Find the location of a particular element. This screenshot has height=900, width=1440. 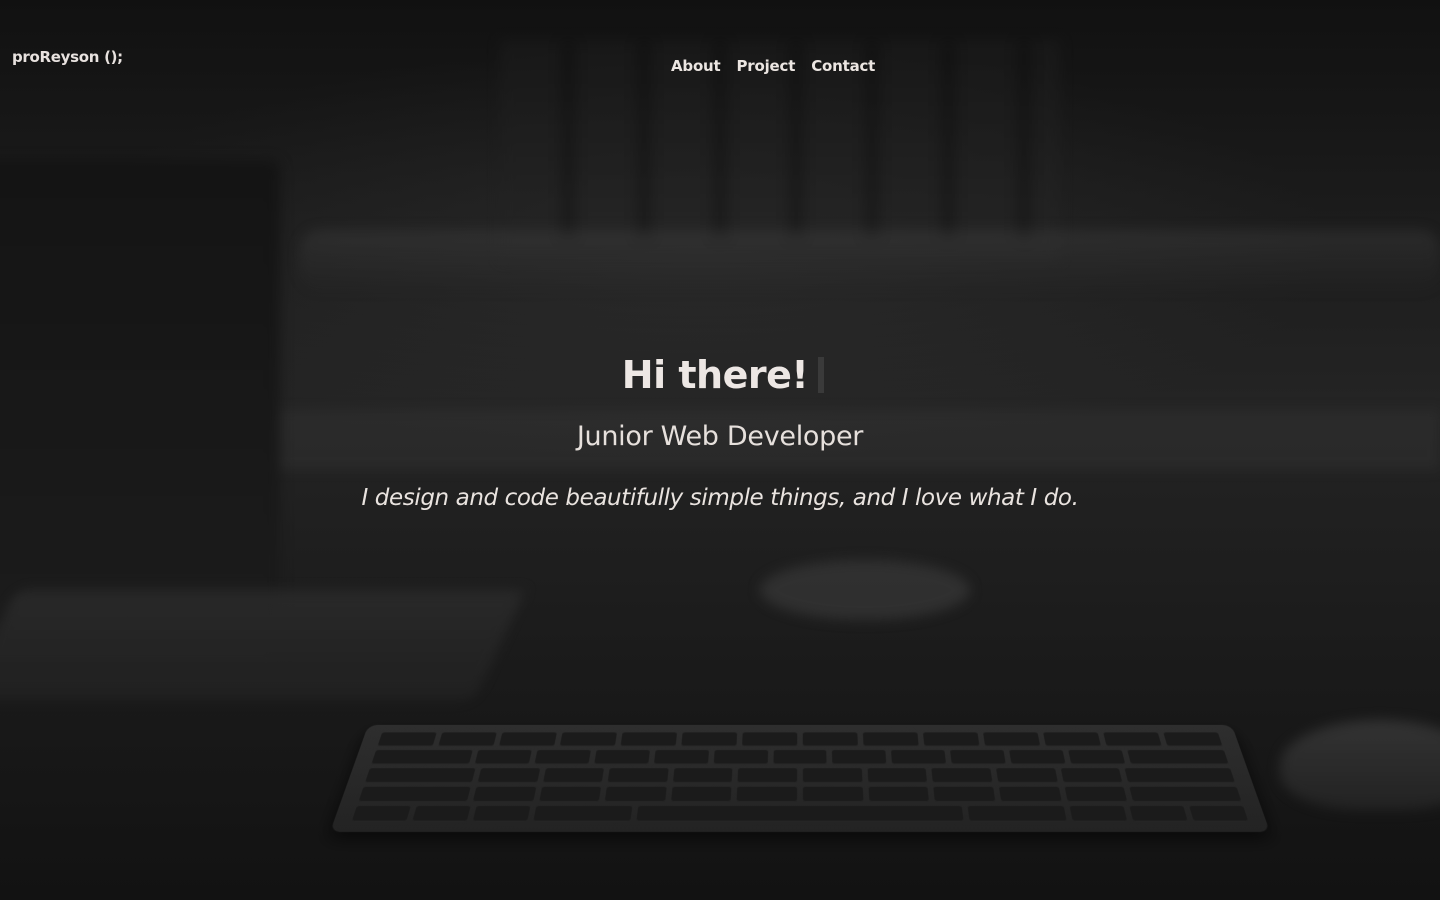

background-shelf is located at coordinates (870, 260).